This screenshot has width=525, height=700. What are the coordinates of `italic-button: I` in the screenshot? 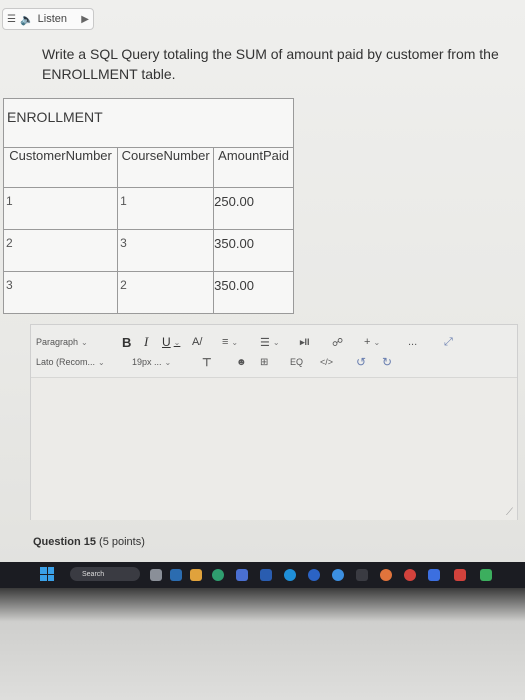 It's located at (146, 342).